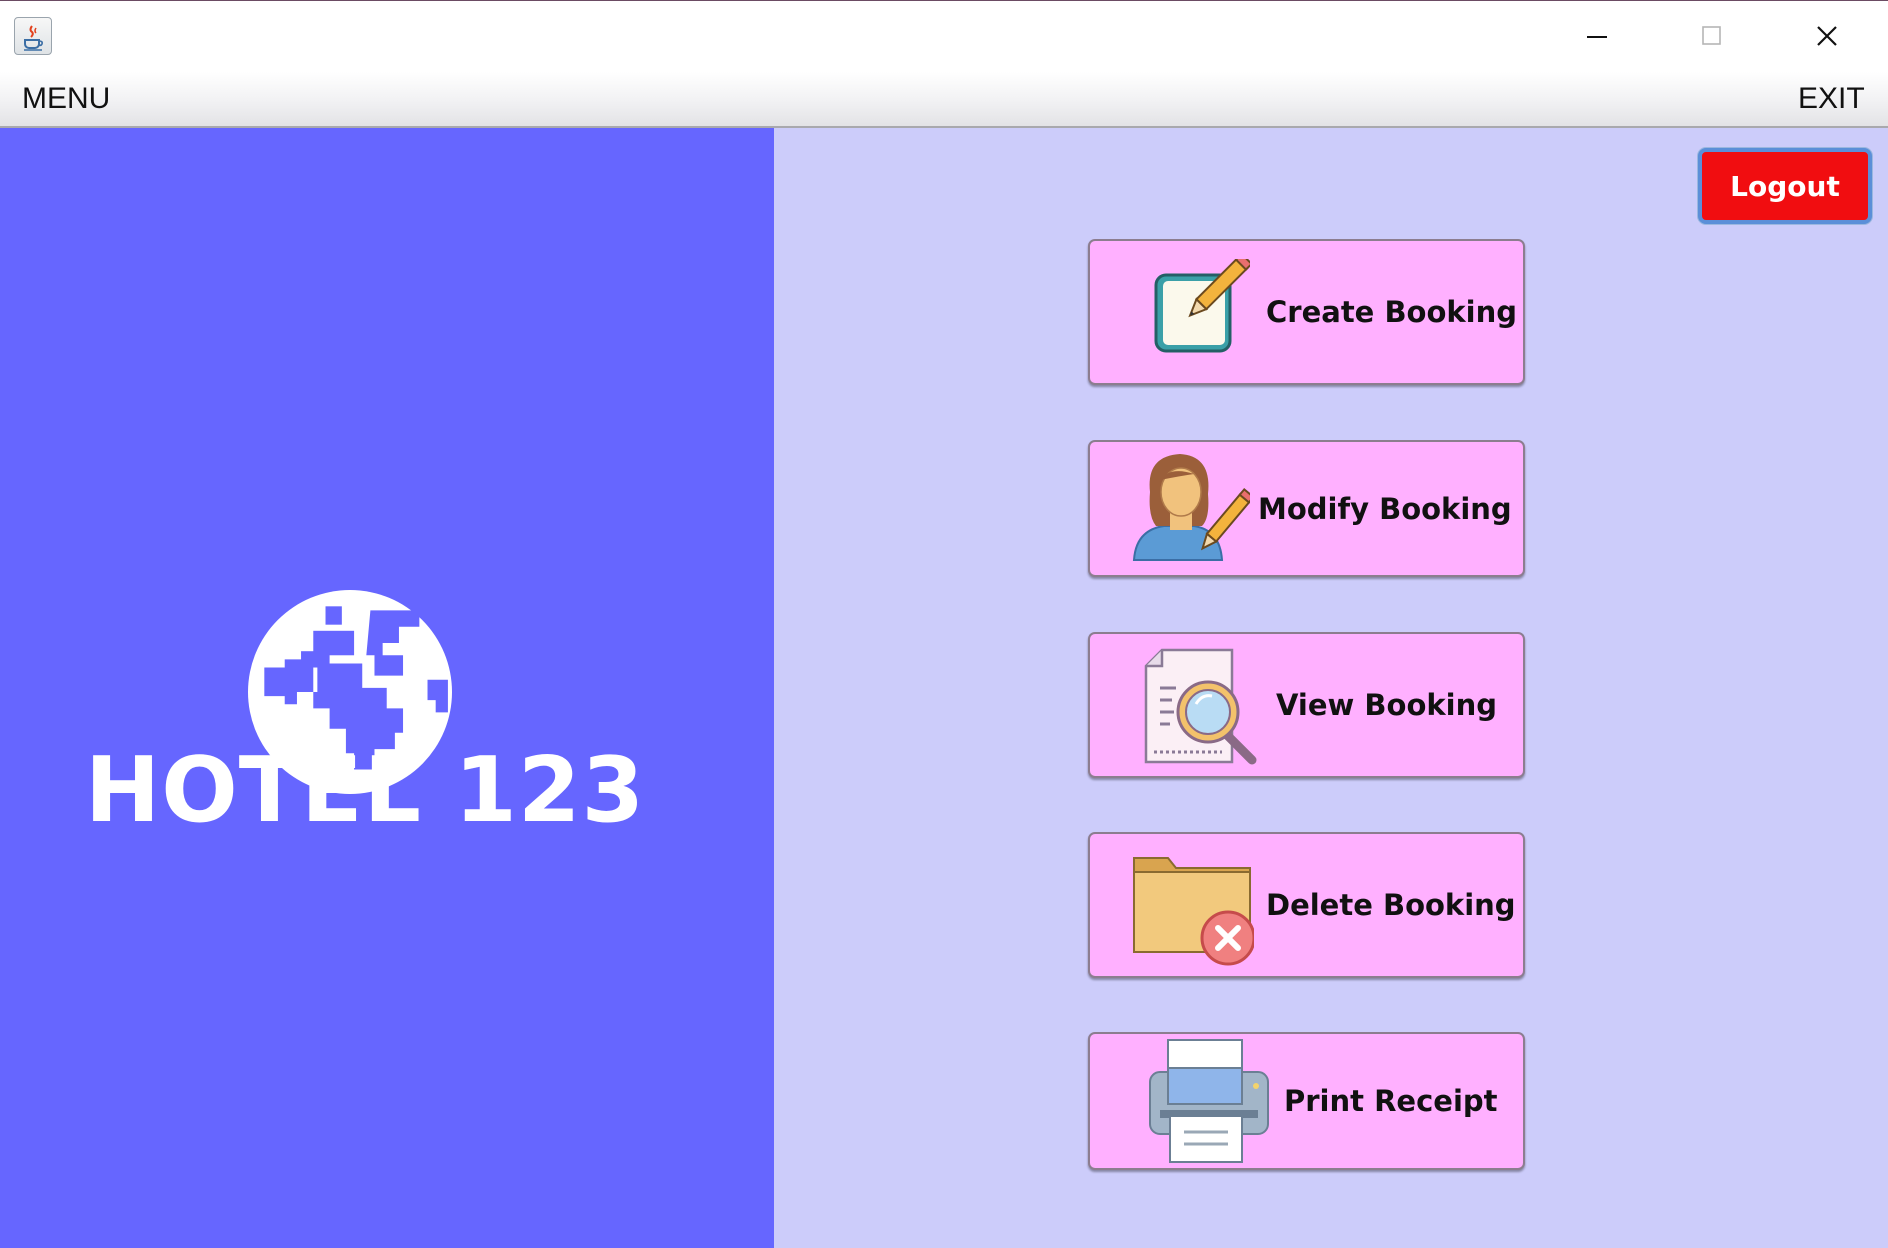 Image resolution: width=1888 pixels, height=1248 pixels. I want to click on view-booking-button: View Booking, so click(1306, 705).